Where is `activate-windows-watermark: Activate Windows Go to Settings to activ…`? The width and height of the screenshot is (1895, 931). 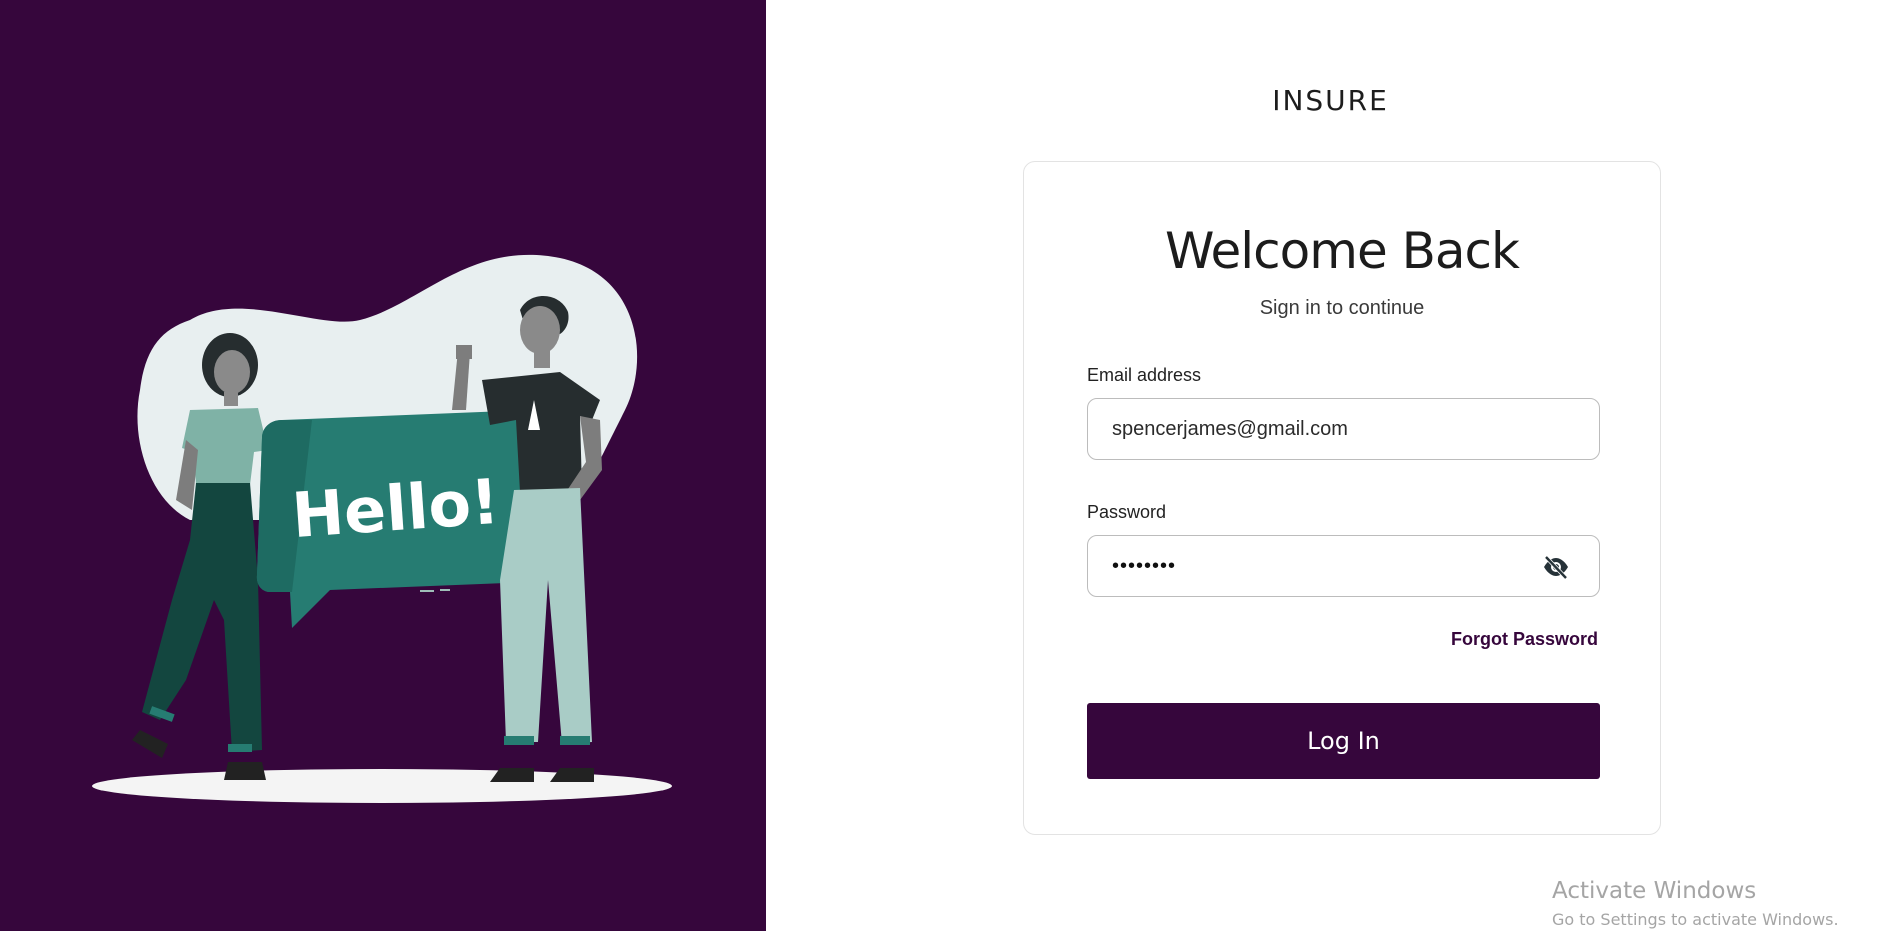 activate-windows-watermark: Activate Windows Go to Settings to activ… is located at coordinates (1695, 903).